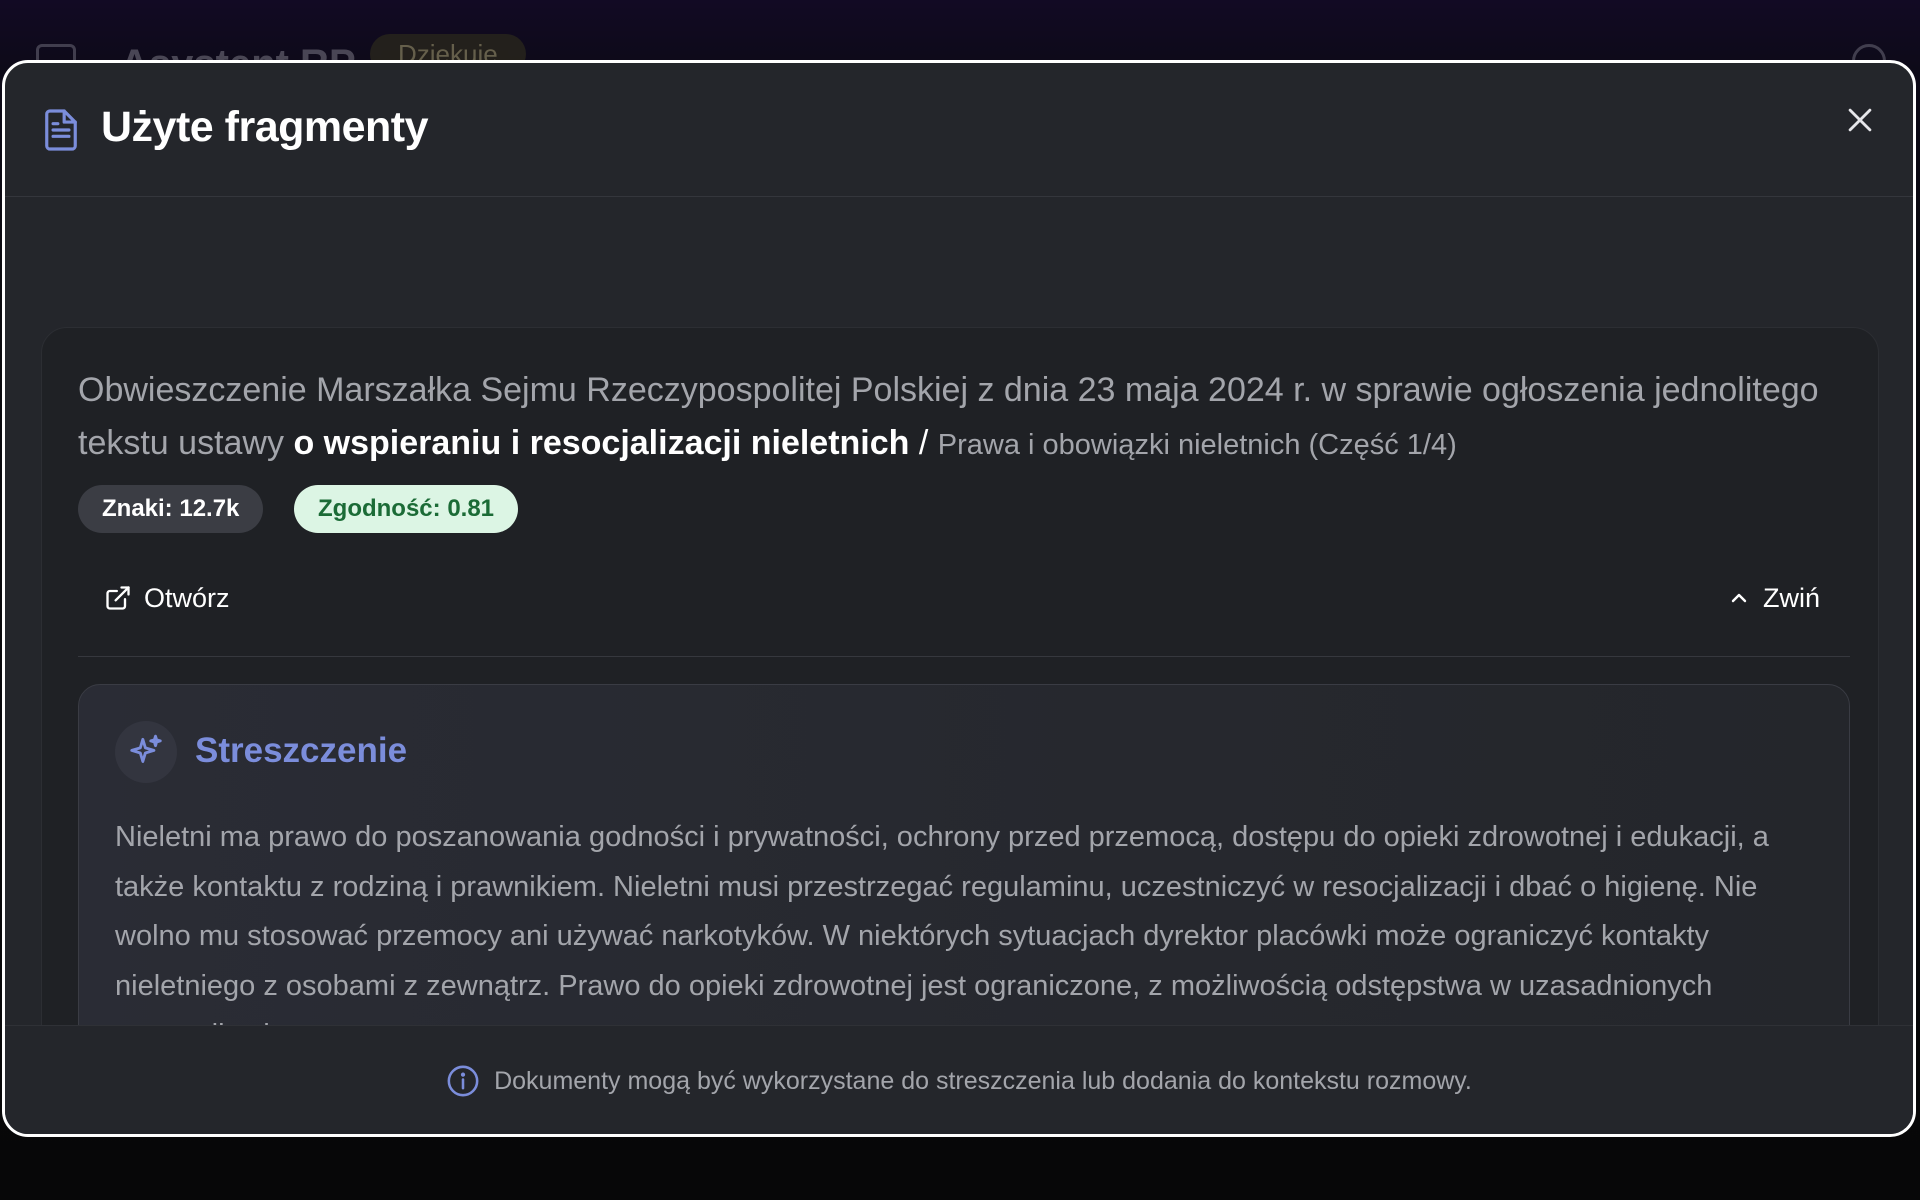 This screenshot has width=1920, height=1200. What do you see at coordinates (171, 509) in the screenshot?
I see `chars-count-badge: Znaki: 12.7k` at bounding box center [171, 509].